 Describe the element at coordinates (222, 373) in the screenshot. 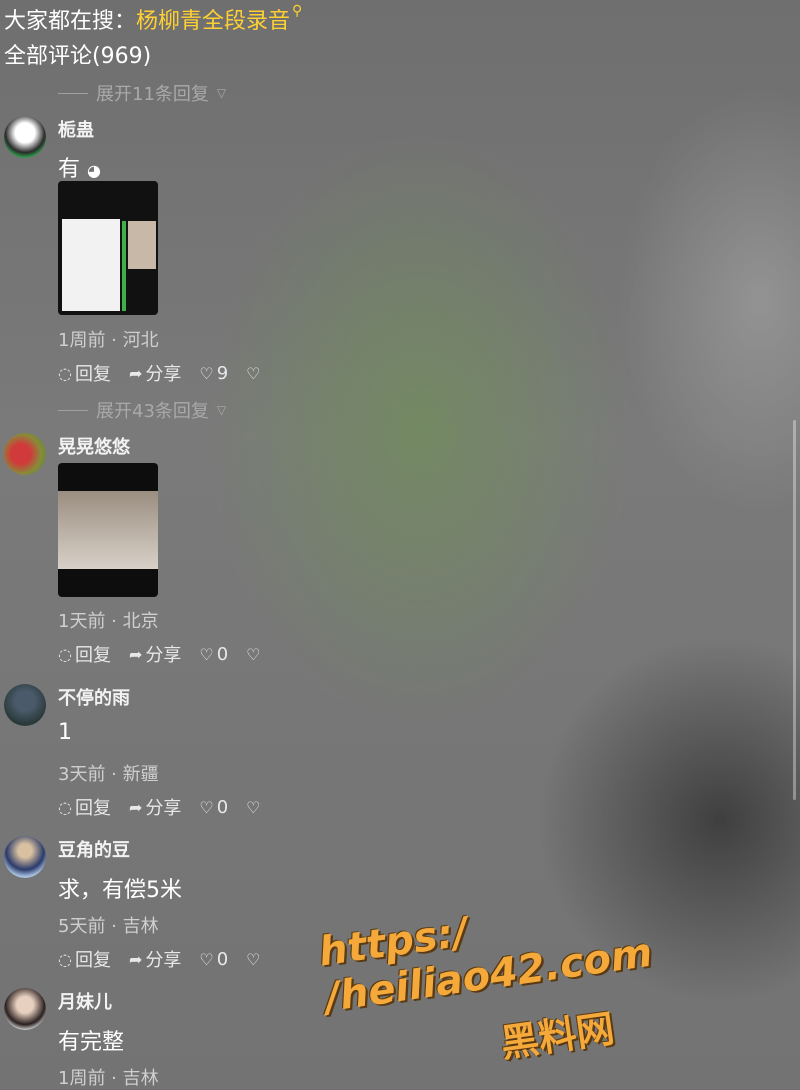

I see `like-count: 9` at that location.